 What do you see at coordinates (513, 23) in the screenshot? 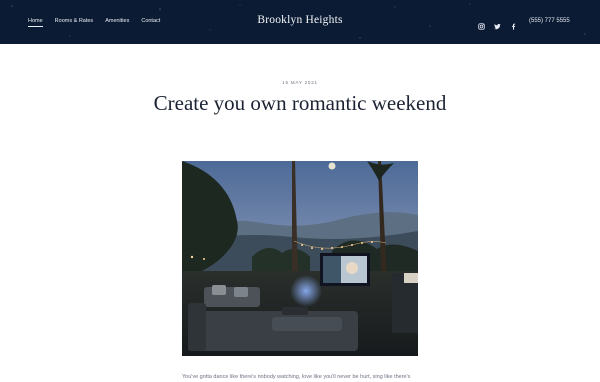
I see `facebook-icon` at bounding box center [513, 23].